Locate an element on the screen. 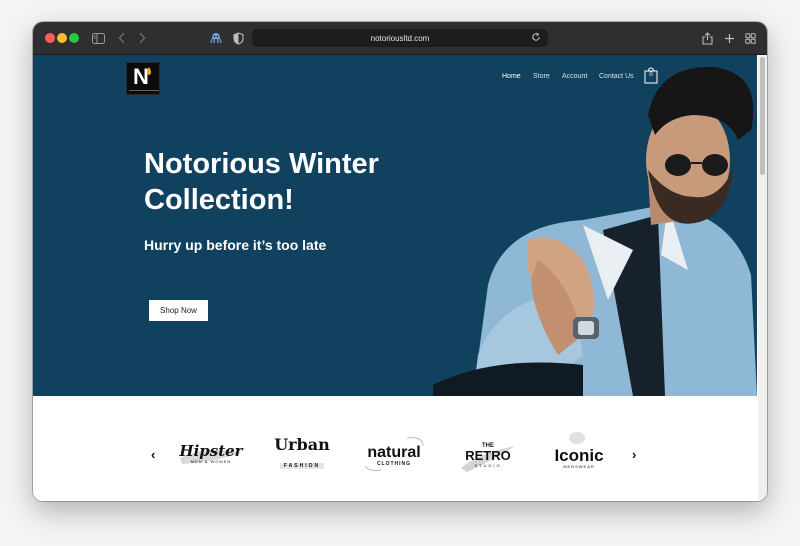 The width and height of the screenshot is (800, 546). shield-icon is located at coordinates (238, 38).